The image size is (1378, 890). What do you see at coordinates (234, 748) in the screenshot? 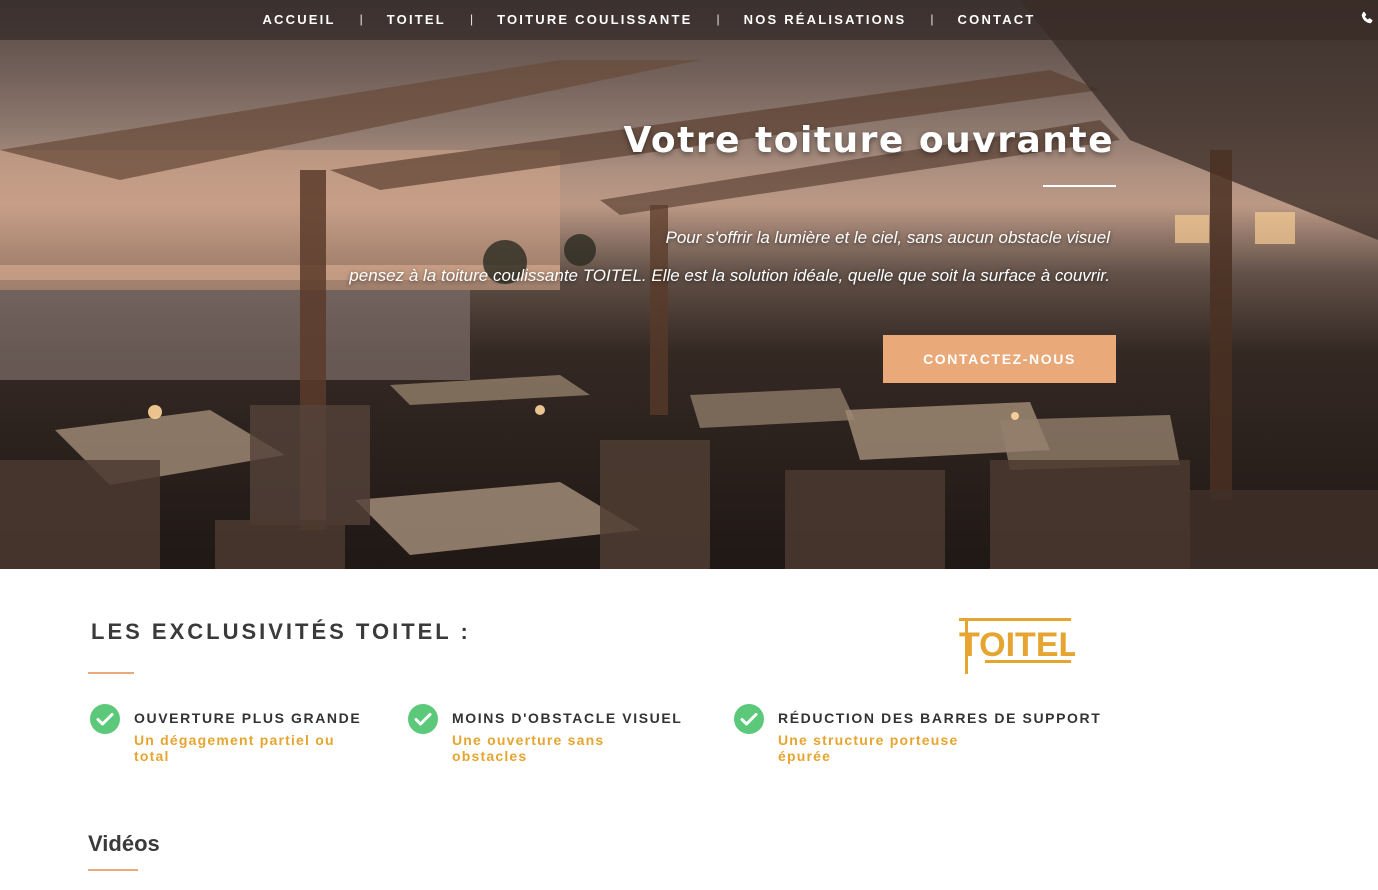
I see `feature-subtitle: Un dégagement partiel ou total` at bounding box center [234, 748].